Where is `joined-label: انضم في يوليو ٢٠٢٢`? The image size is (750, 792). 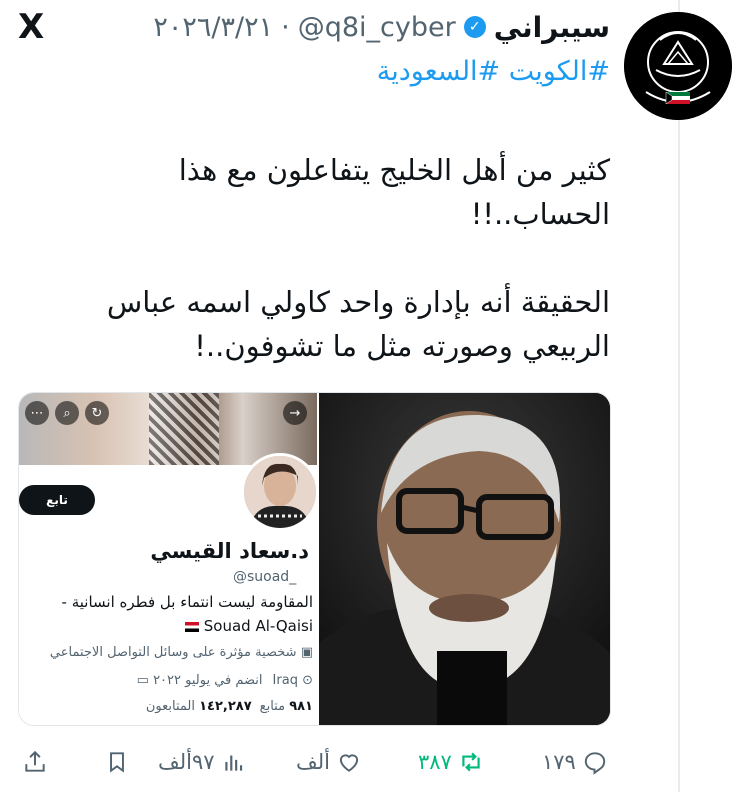
joined-label: انضم في يوليو ٢٠٢٢ is located at coordinates (208, 680).